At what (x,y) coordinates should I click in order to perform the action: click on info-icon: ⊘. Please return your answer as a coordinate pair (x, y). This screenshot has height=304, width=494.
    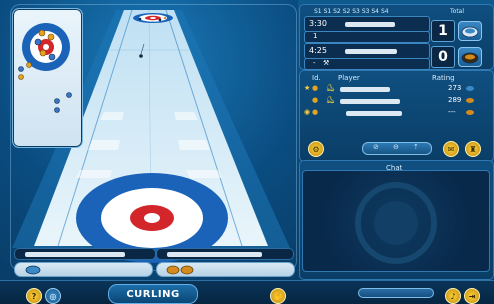
    Looking at the image, I should click on (376, 147).